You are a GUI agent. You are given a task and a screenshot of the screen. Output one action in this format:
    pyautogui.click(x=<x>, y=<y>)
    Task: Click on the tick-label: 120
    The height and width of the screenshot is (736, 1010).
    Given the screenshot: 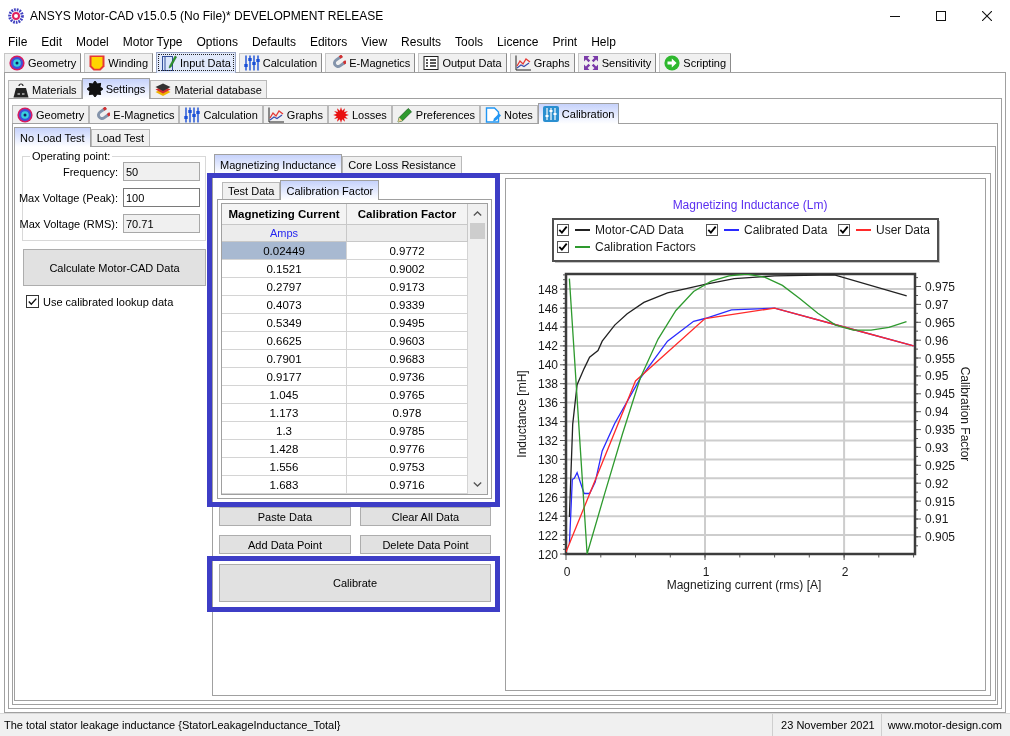 What is the action you would take?
    pyautogui.click(x=547, y=554)
    